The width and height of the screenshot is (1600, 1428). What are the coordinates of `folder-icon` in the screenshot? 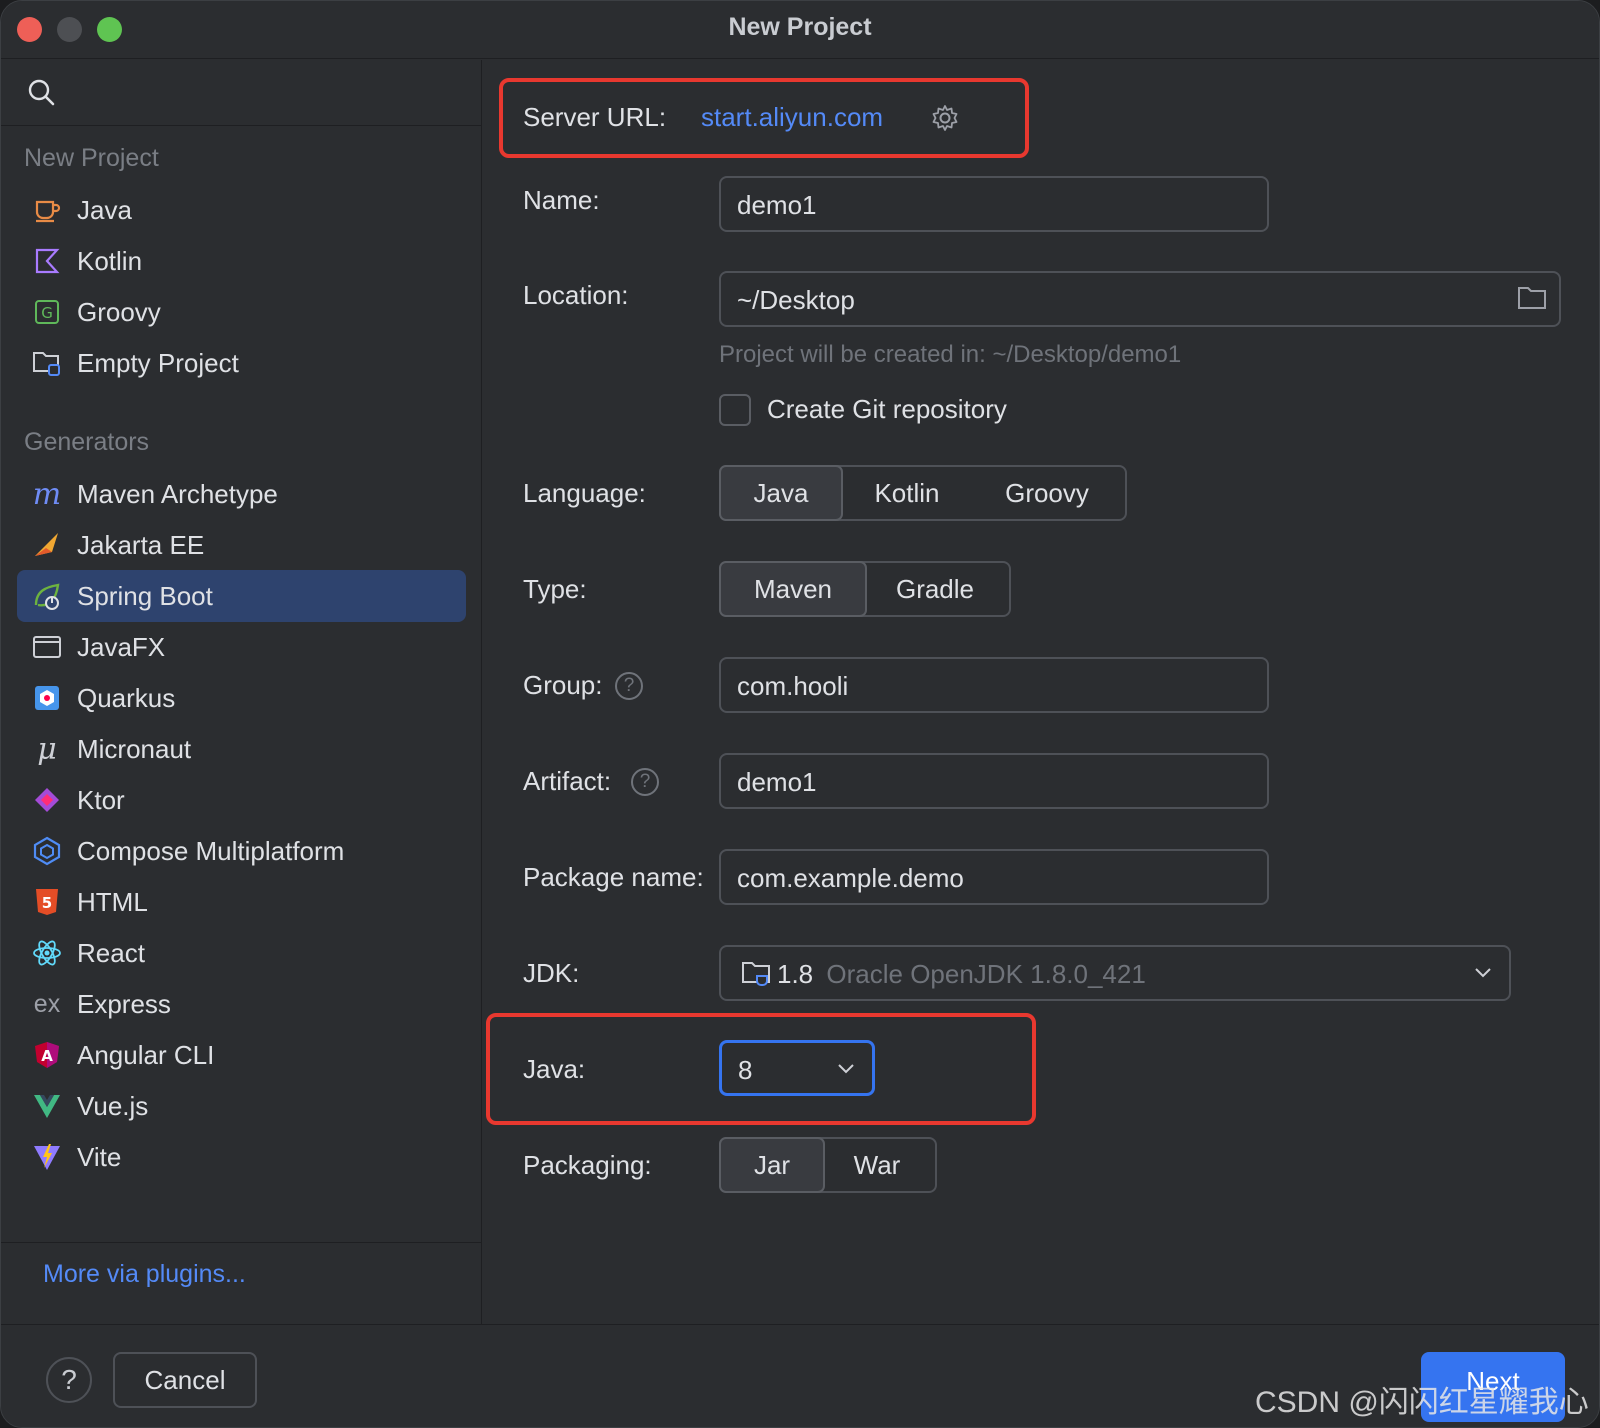 It's located at (1532, 298).